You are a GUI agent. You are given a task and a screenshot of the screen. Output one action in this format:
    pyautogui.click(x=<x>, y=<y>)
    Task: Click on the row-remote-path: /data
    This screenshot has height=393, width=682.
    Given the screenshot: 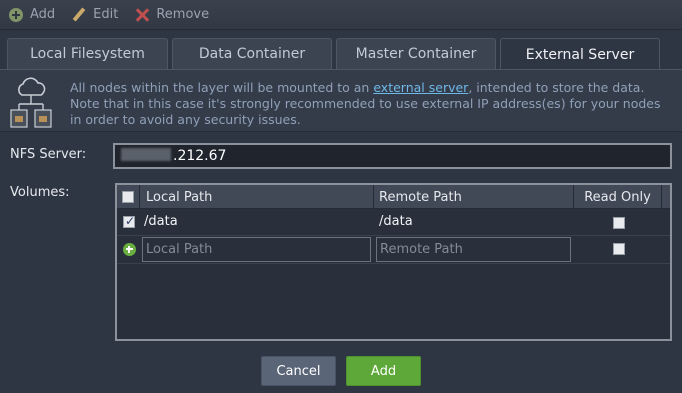 What is the action you would take?
    pyautogui.click(x=396, y=221)
    